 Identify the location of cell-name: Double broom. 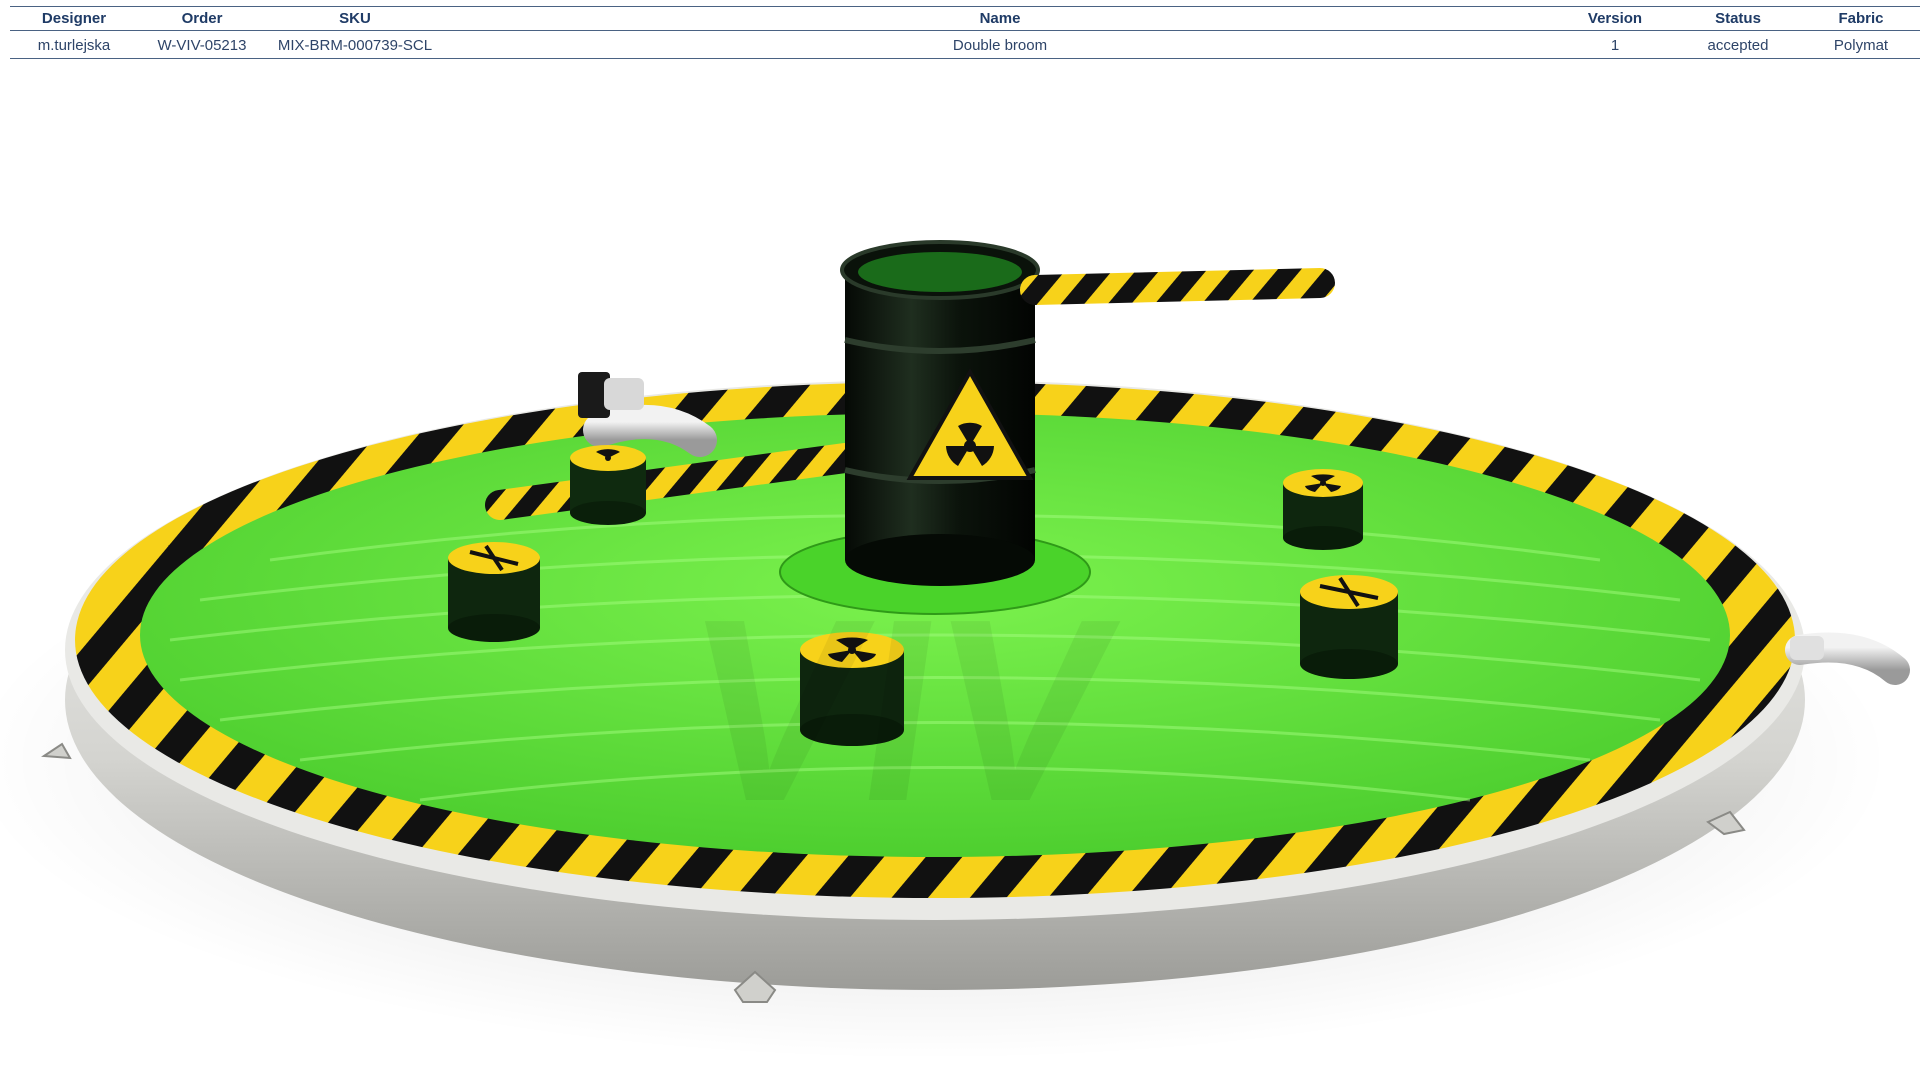
(1000, 44).